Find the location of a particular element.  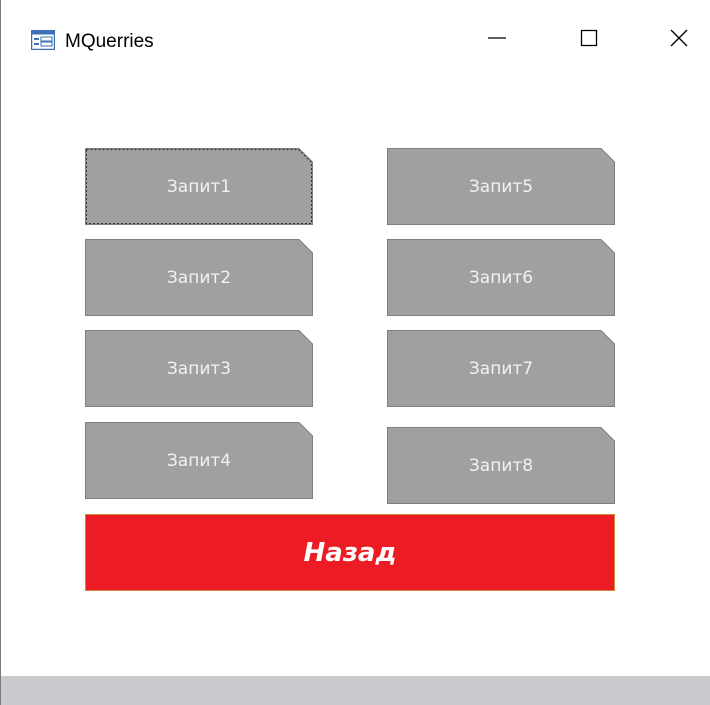

query5-label: Запит5 is located at coordinates (501, 186).